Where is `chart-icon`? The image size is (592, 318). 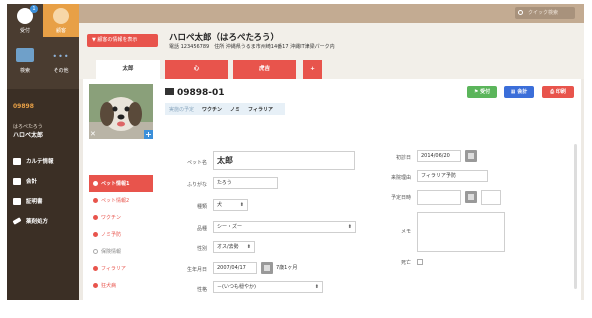
chart-icon is located at coordinates (17, 161).